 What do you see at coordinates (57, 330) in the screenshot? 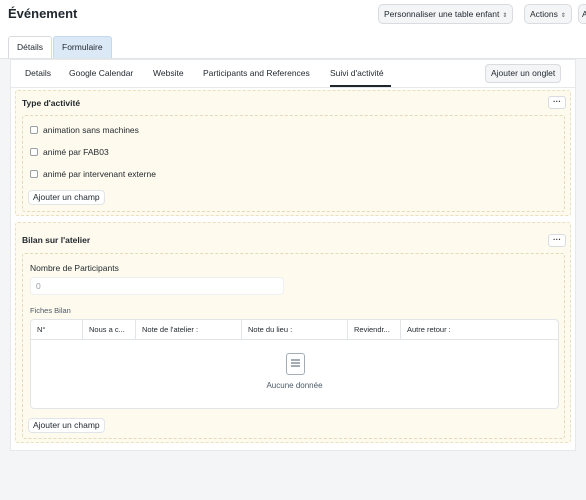
I see `column-header: N°` at bounding box center [57, 330].